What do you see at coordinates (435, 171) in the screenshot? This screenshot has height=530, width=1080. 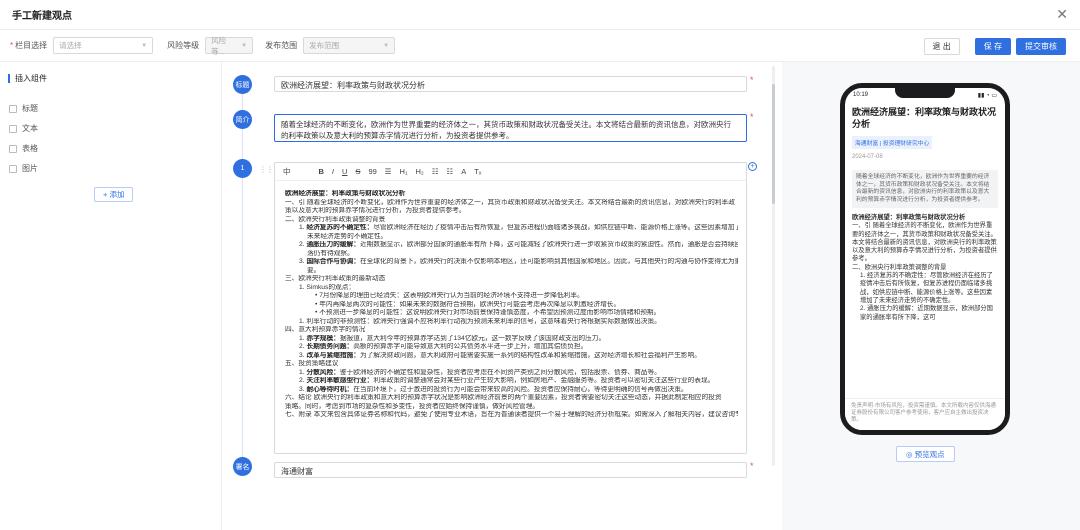 I see `toolbar-button-9: ☷` at bounding box center [435, 171].